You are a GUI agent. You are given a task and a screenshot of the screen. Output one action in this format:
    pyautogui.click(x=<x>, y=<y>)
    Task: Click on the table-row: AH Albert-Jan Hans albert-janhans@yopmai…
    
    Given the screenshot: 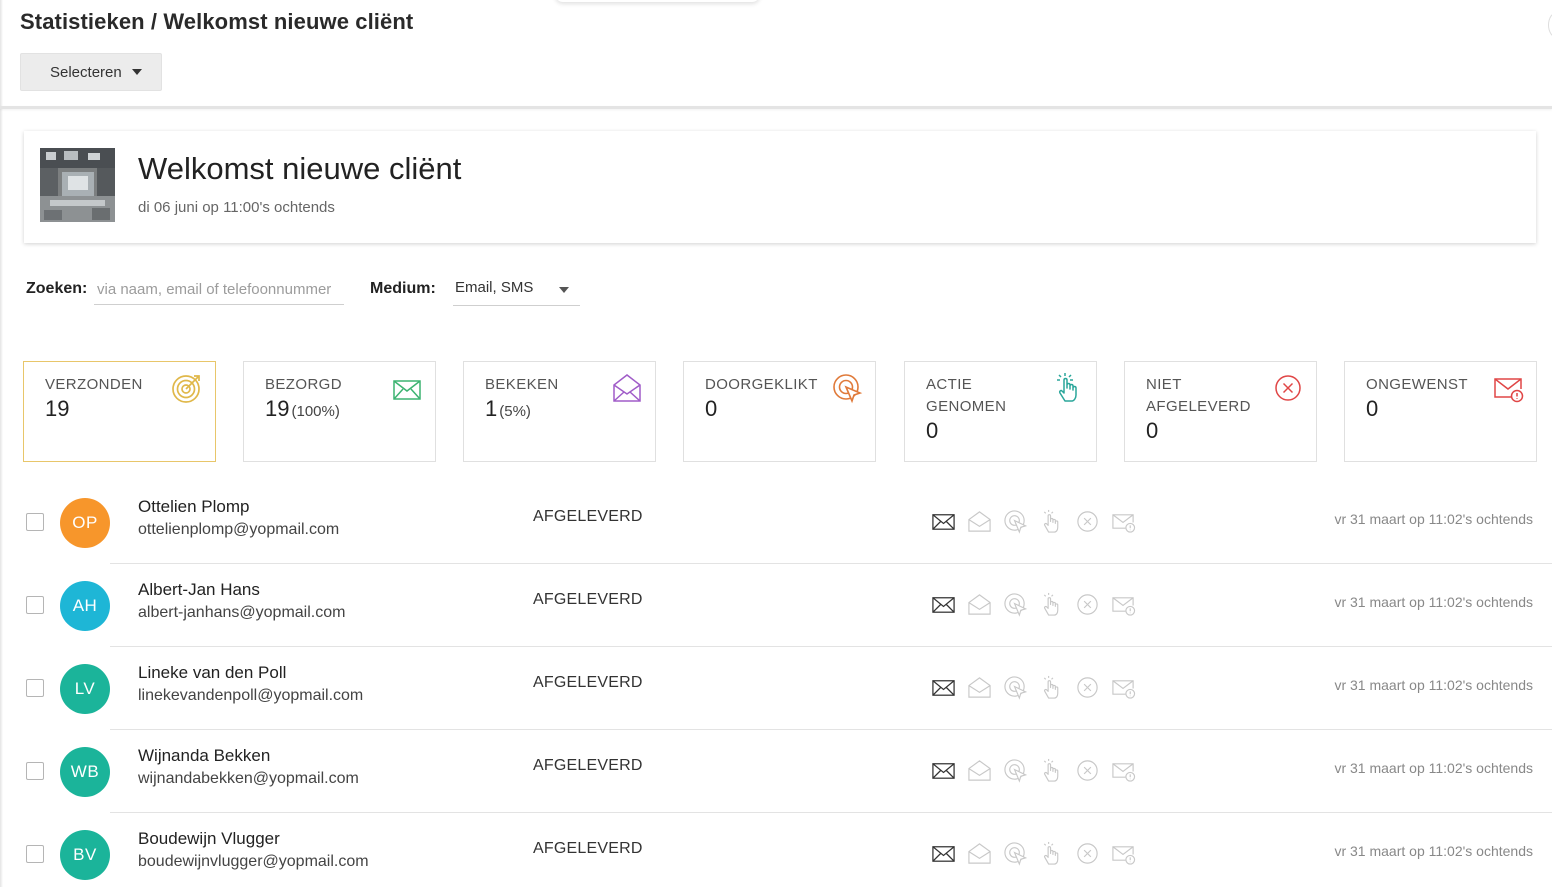 What is the action you would take?
    pyautogui.click(x=776, y=605)
    